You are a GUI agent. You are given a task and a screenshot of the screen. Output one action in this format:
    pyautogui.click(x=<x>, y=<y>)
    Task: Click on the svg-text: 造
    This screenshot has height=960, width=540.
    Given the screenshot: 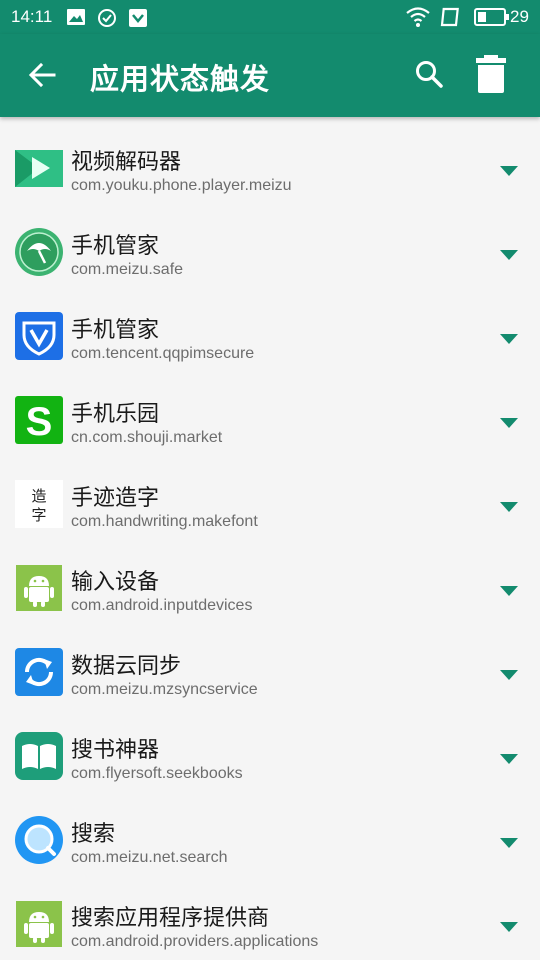 What is the action you would take?
    pyautogui.click(x=38, y=496)
    